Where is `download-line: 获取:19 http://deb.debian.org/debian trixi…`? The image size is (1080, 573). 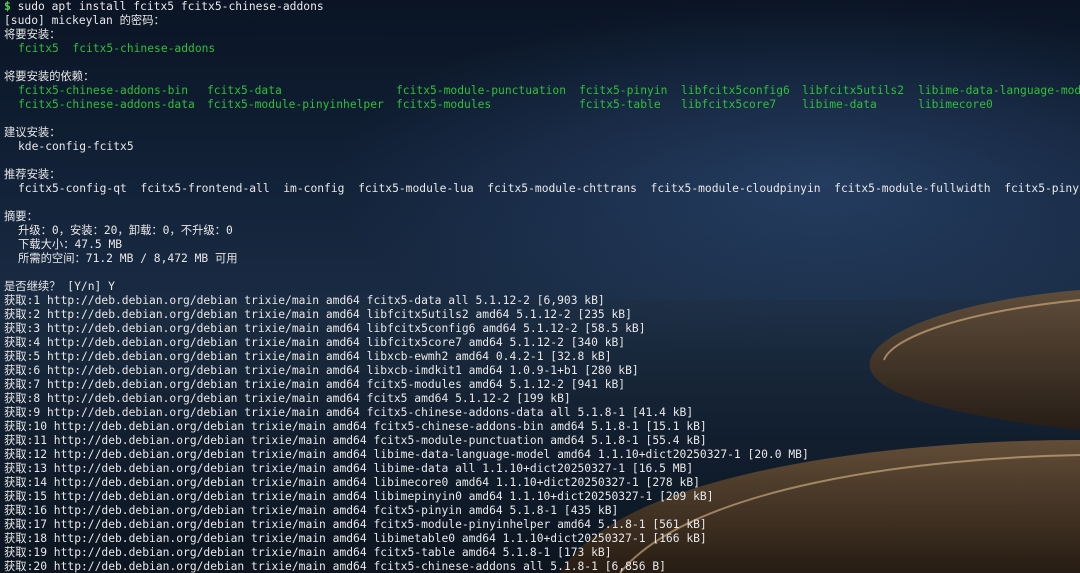
download-line: 获取:19 http://deb.debian.org/debian trixi… is located at coordinates (308, 552).